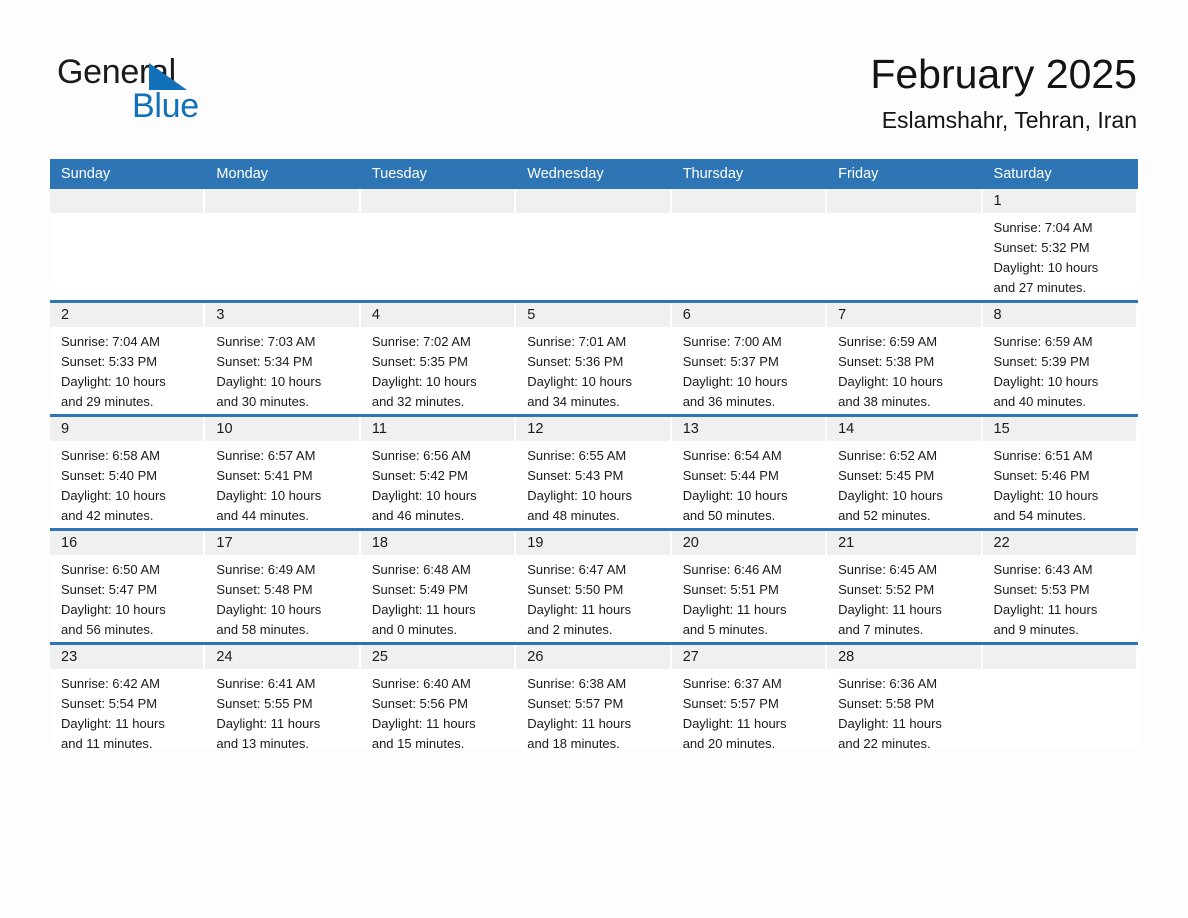 The height and width of the screenshot is (918, 1188). What do you see at coordinates (904, 429) in the screenshot?
I see `day-number-band: 14` at bounding box center [904, 429].